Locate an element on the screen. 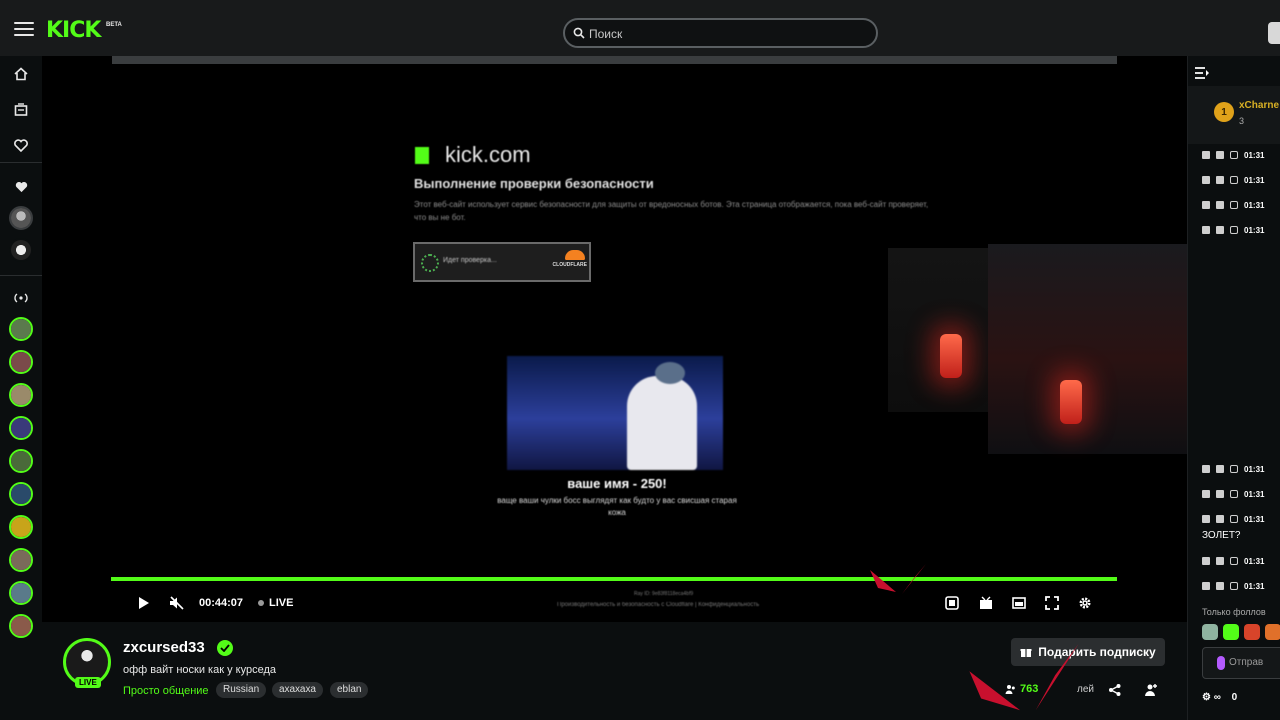 This screenshot has width=1280, height=720. following-icon is located at coordinates (21, 145).